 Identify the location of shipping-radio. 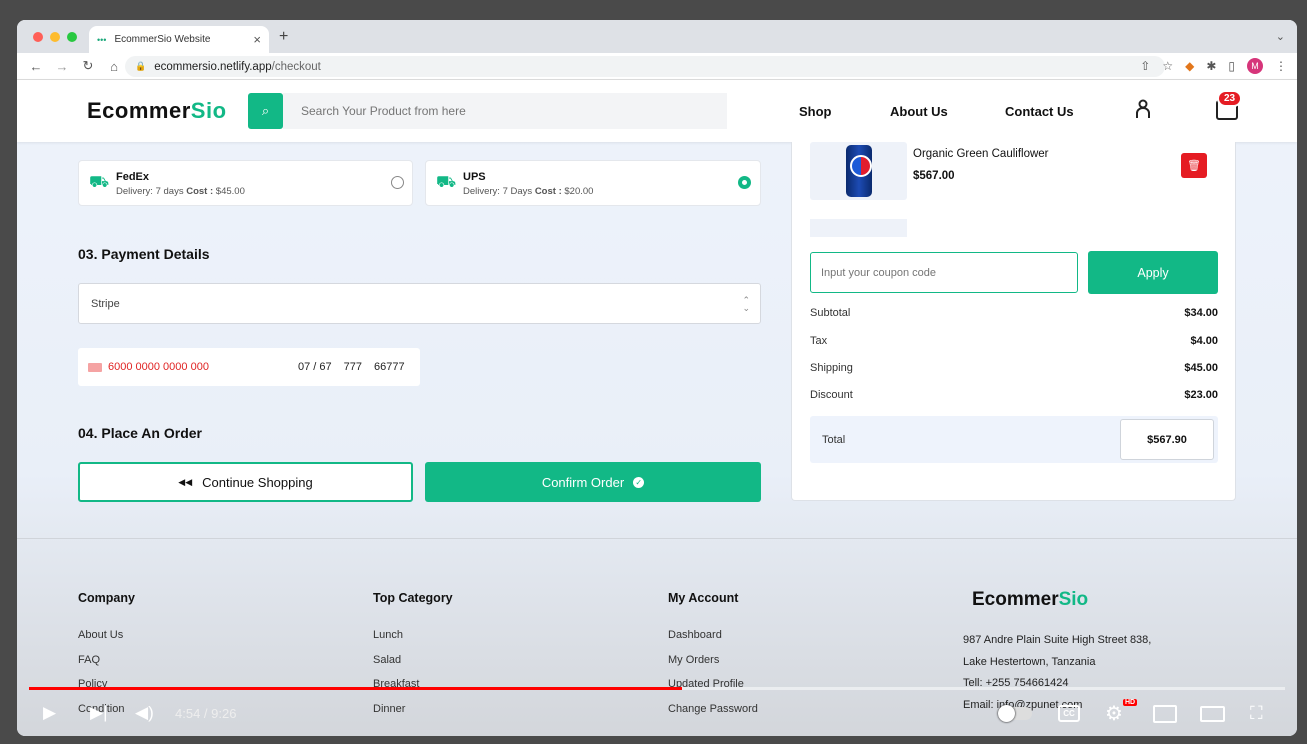
(397, 182).